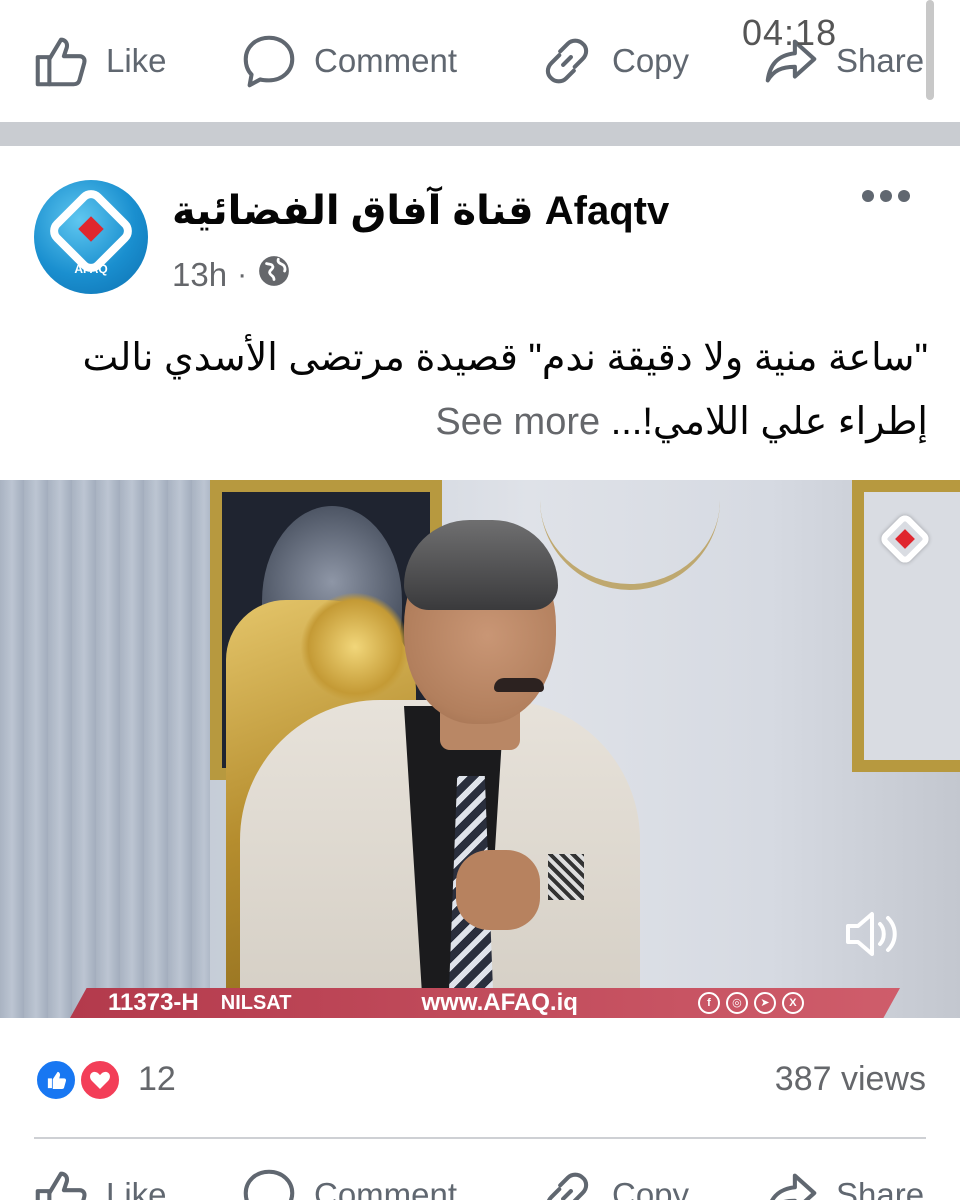 Image resolution: width=960 pixels, height=1200 pixels. I want to click on caption-line-2: إطراء علي اللامي!... See more, so click(479, 422).